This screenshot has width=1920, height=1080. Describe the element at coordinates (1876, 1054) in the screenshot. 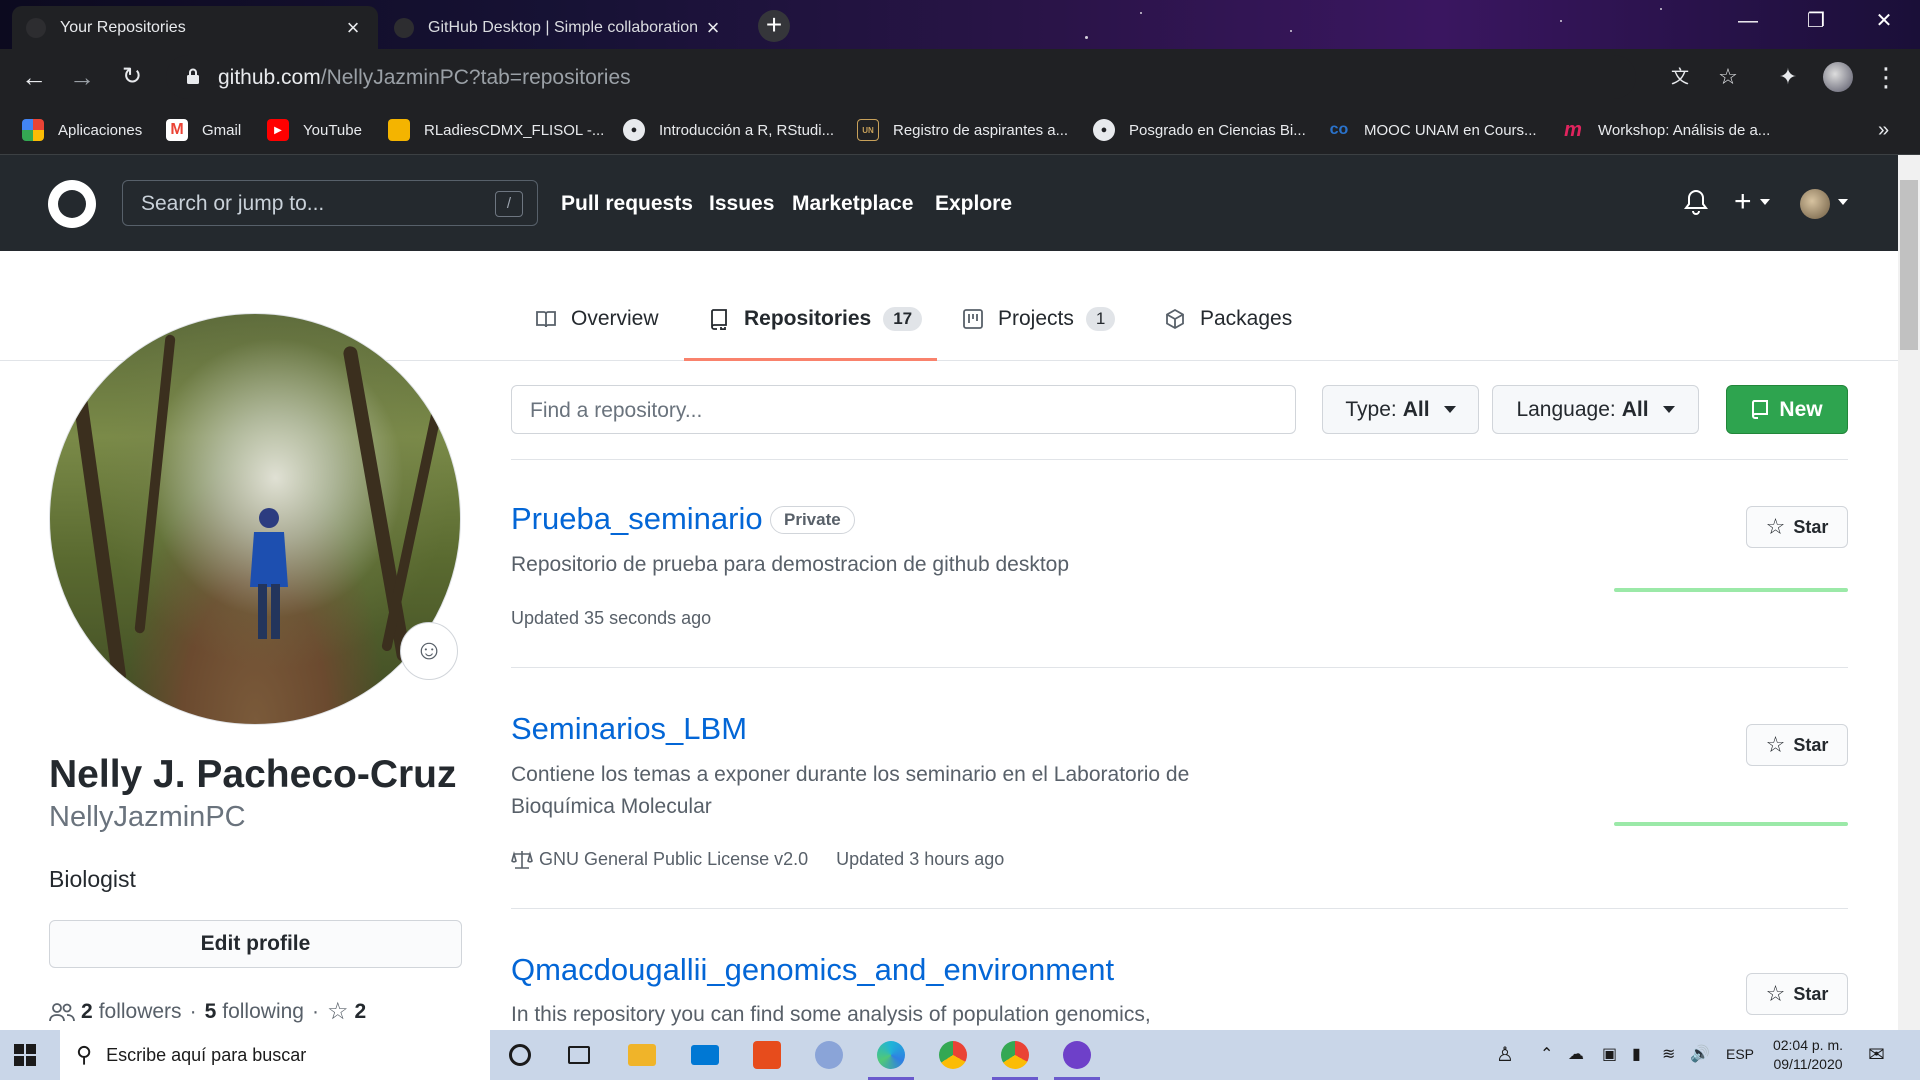

I see `notifications-icon: ✉` at that location.